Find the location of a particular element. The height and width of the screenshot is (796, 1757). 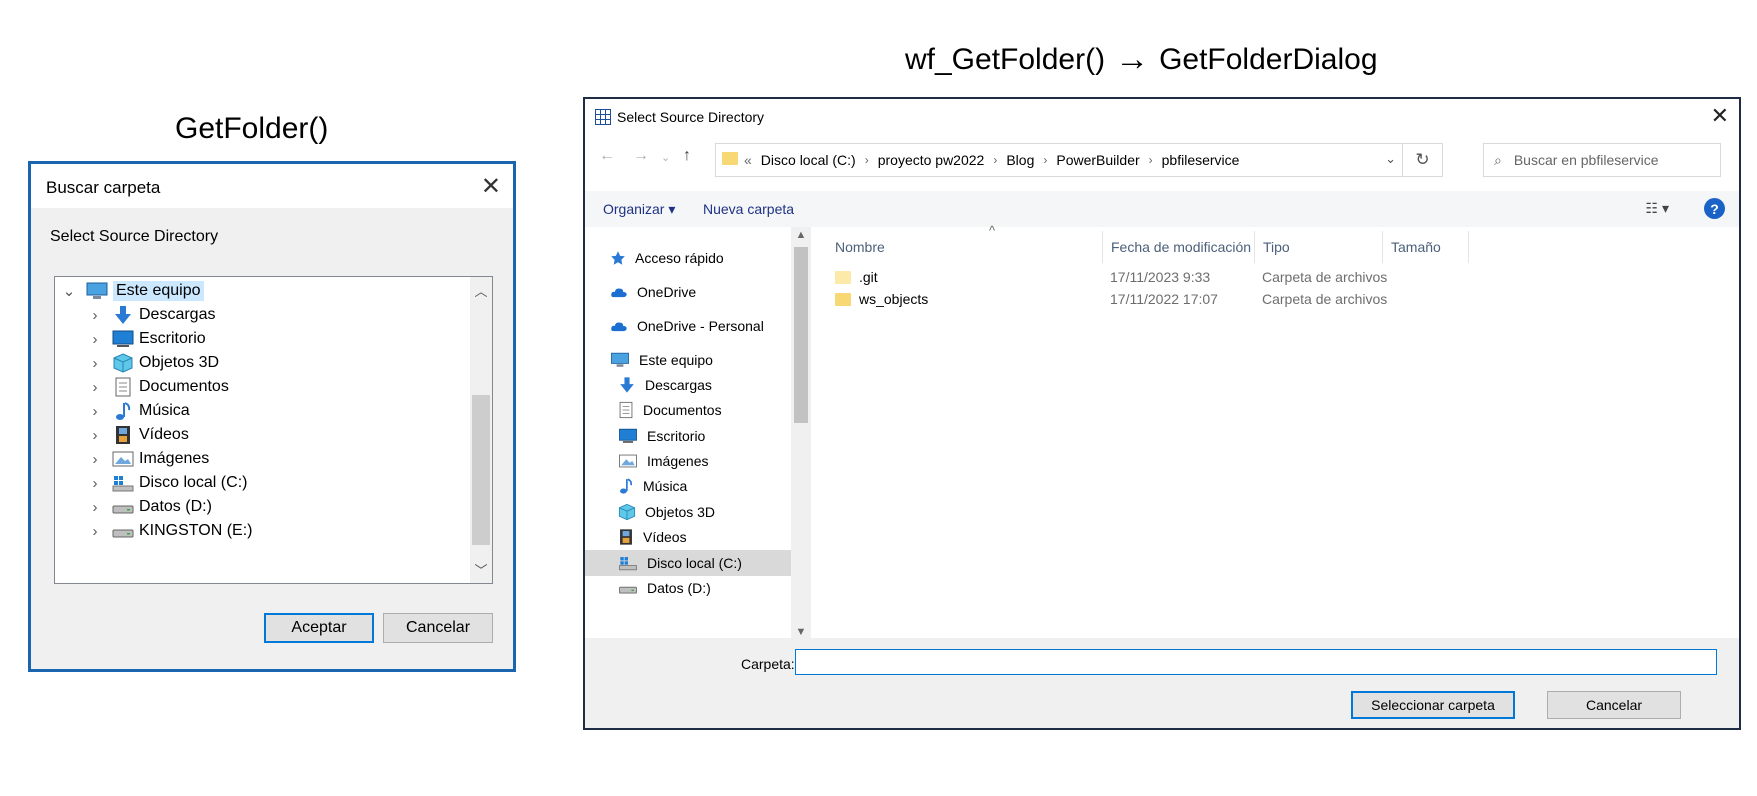

computer-icon is located at coordinates (620, 359).